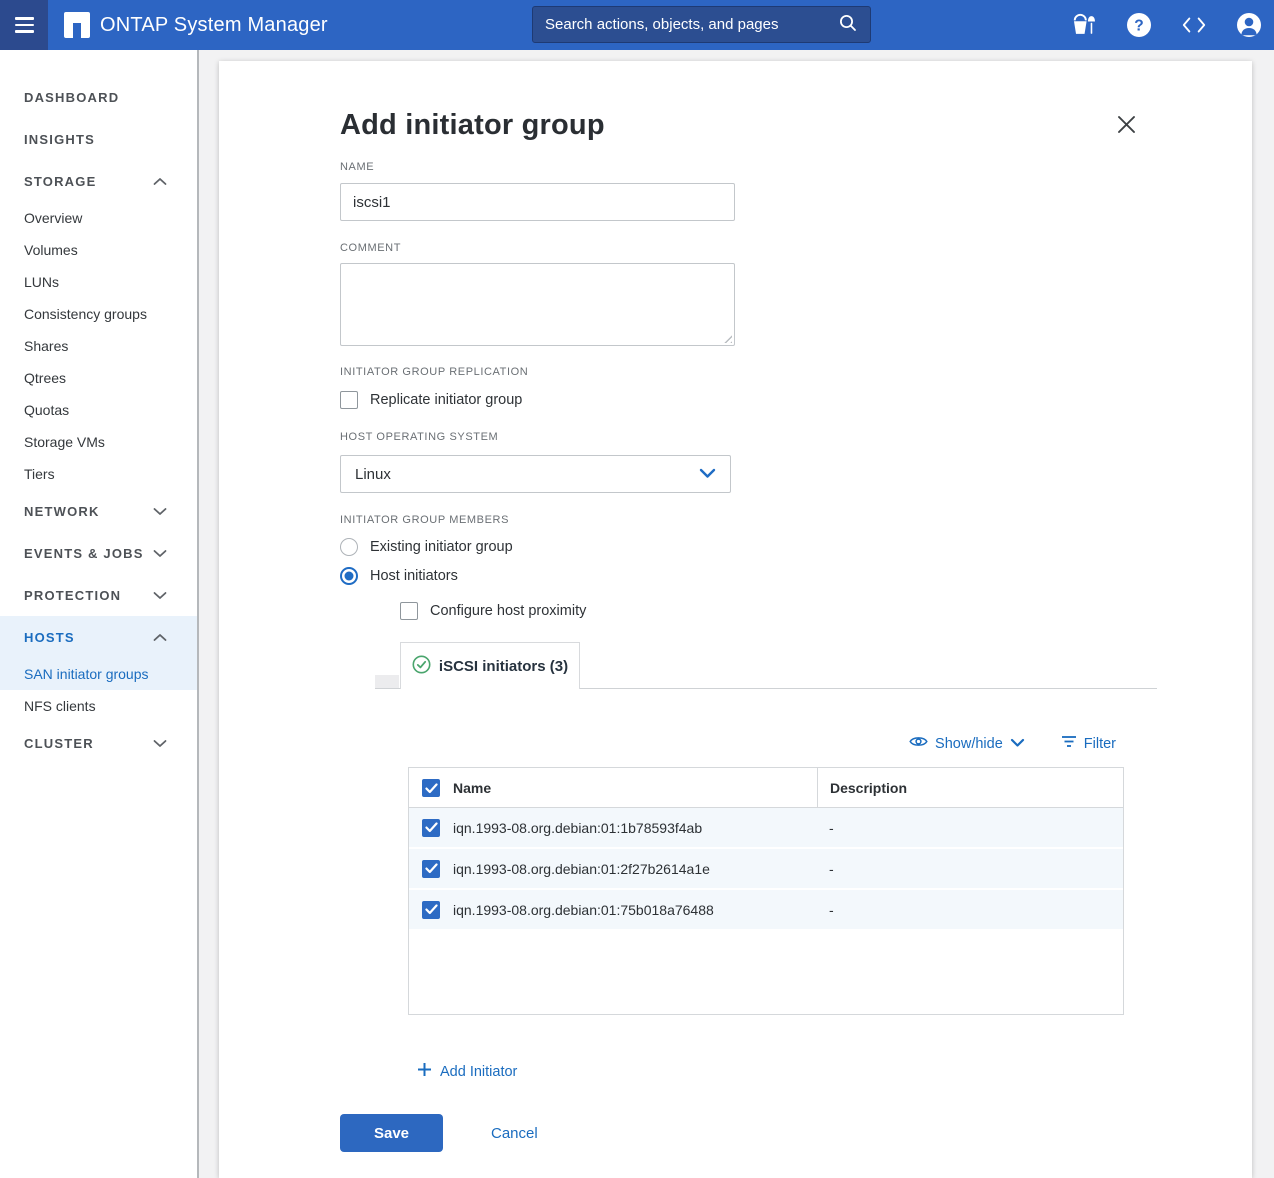 This screenshot has width=1274, height=1178. Describe the element at coordinates (419, 437) in the screenshot. I see `host-os-label: HOST OPERATING SYSTEM` at that location.